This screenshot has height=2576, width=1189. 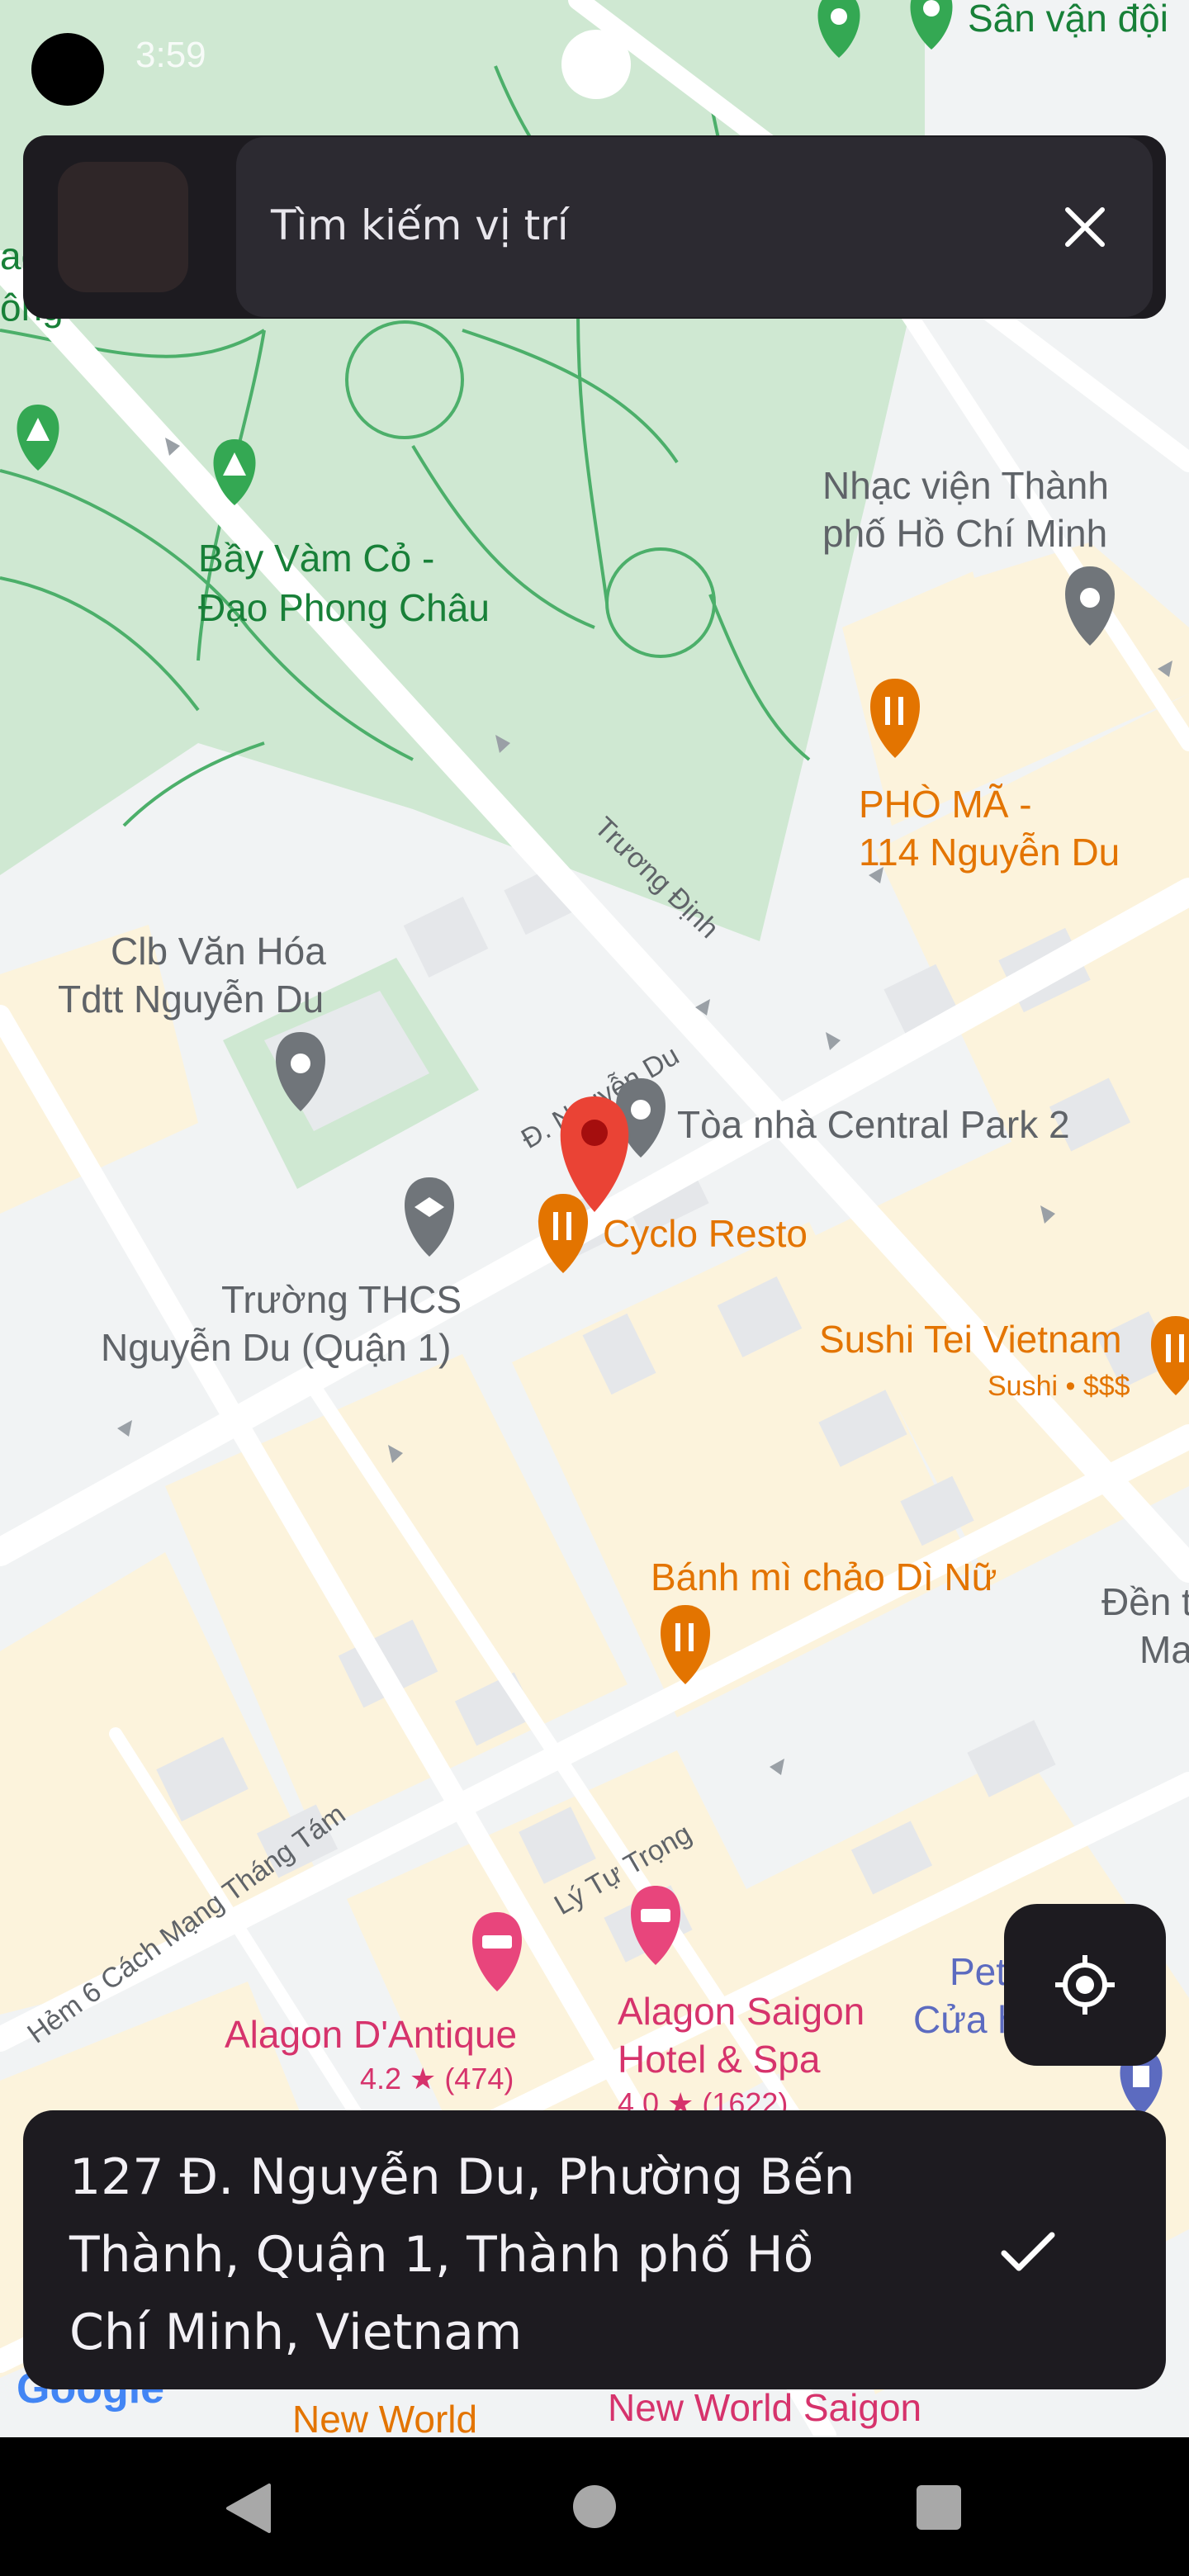 What do you see at coordinates (964, 533) in the screenshot?
I see `place-label-nhac-vien-2: phố Hồ Chí Minh` at bounding box center [964, 533].